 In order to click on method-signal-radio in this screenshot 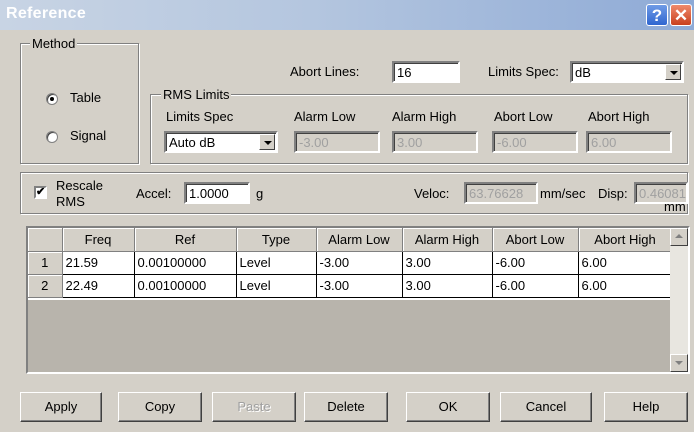, I will do `click(52, 137)`.